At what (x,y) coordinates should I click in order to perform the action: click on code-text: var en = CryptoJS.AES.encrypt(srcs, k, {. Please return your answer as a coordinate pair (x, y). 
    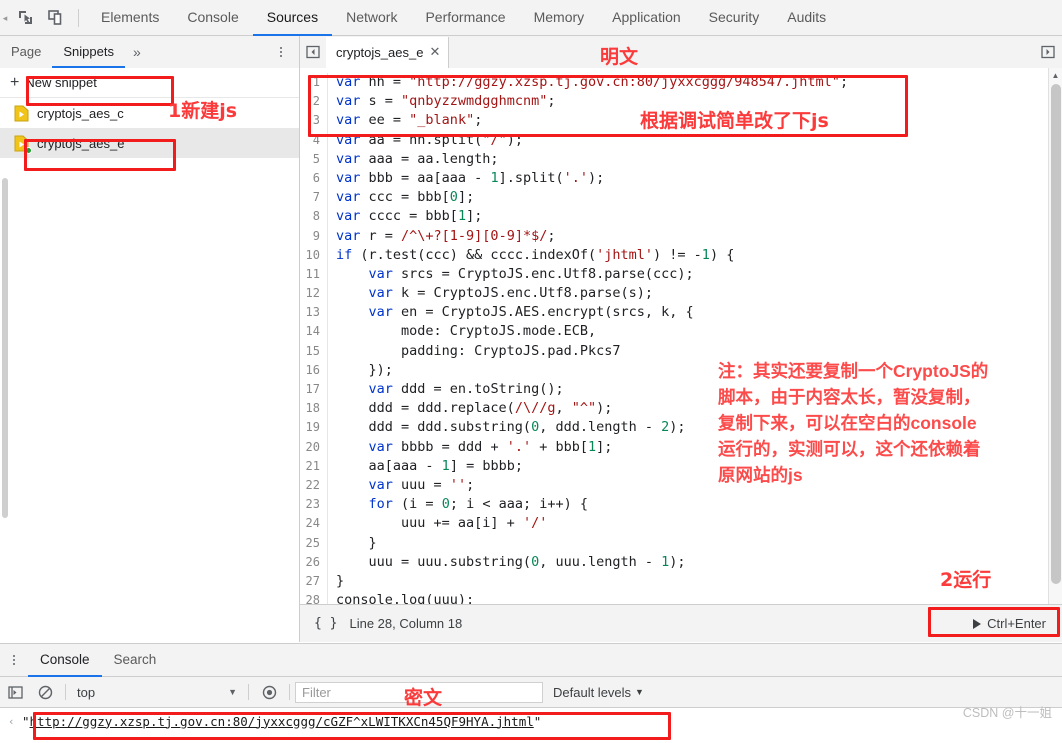
    Looking at the image, I should click on (511, 312).